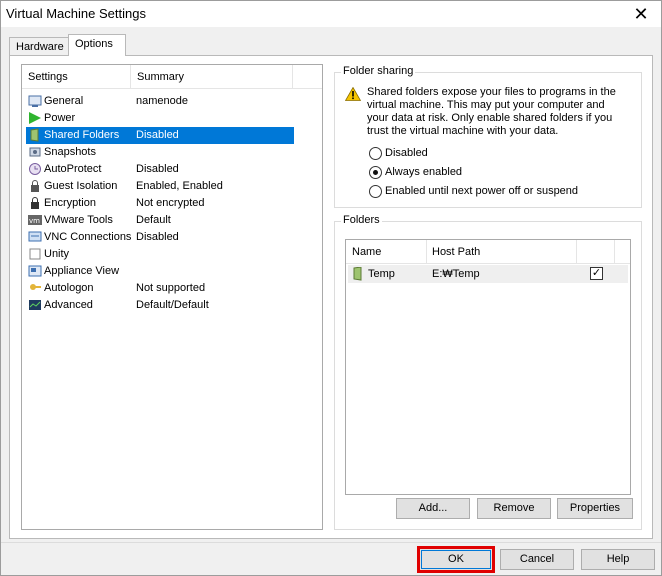 Image resolution: width=662 pixels, height=576 pixels. I want to click on settings-item-summary: Not encrypted, so click(170, 203).